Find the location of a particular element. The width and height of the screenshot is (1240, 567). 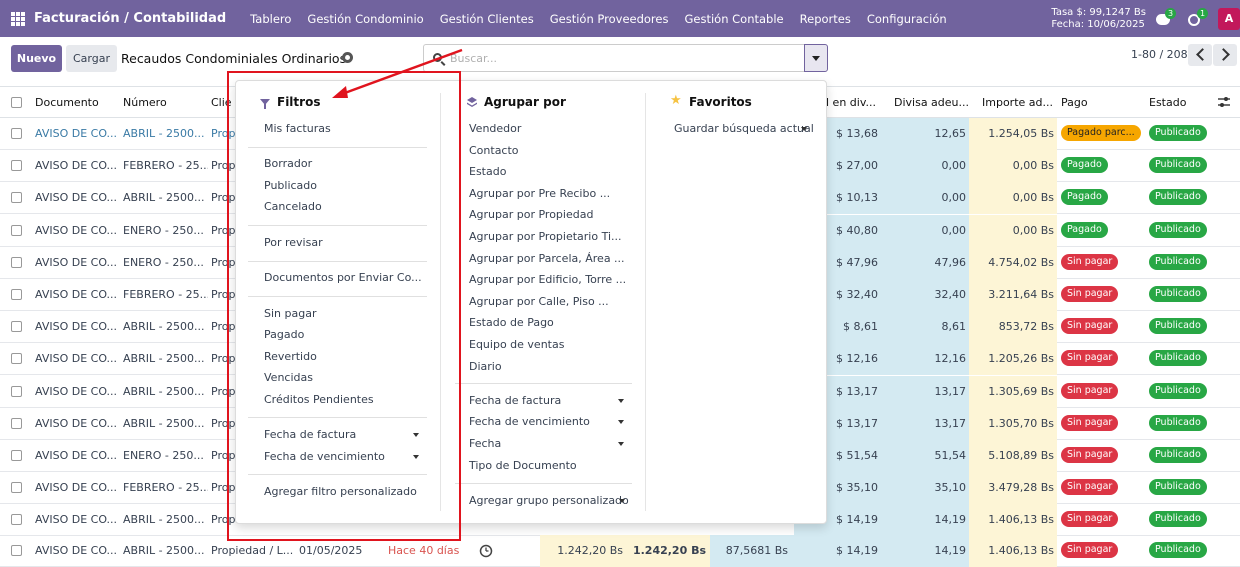

menu-configuracion: Configuración is located at coordinates (907, 19).